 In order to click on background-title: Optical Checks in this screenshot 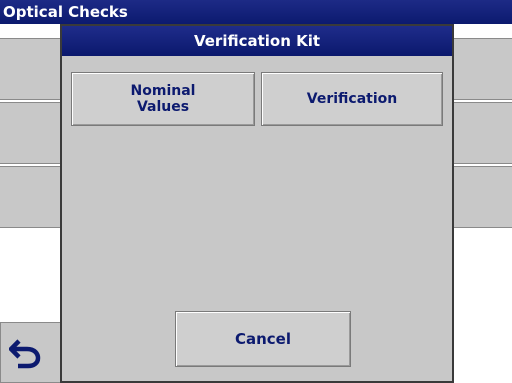, I will do `click(65, 12)`.